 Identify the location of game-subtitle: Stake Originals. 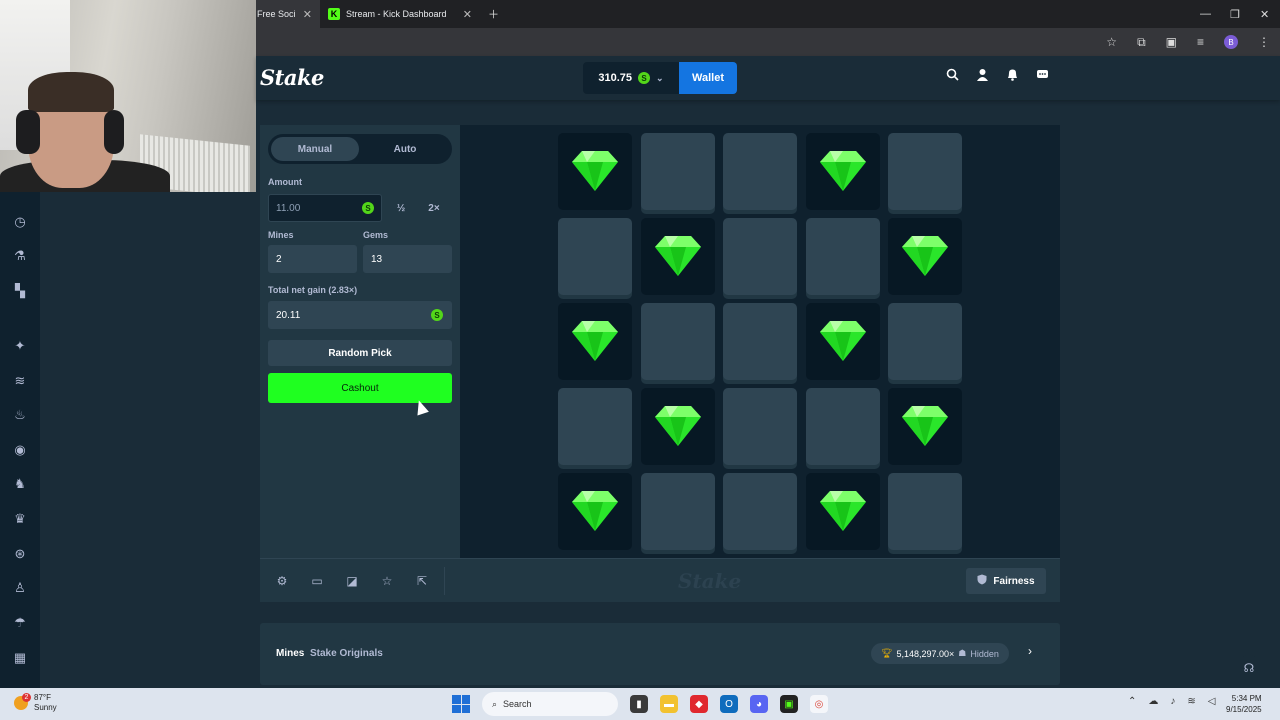
(346, 653).